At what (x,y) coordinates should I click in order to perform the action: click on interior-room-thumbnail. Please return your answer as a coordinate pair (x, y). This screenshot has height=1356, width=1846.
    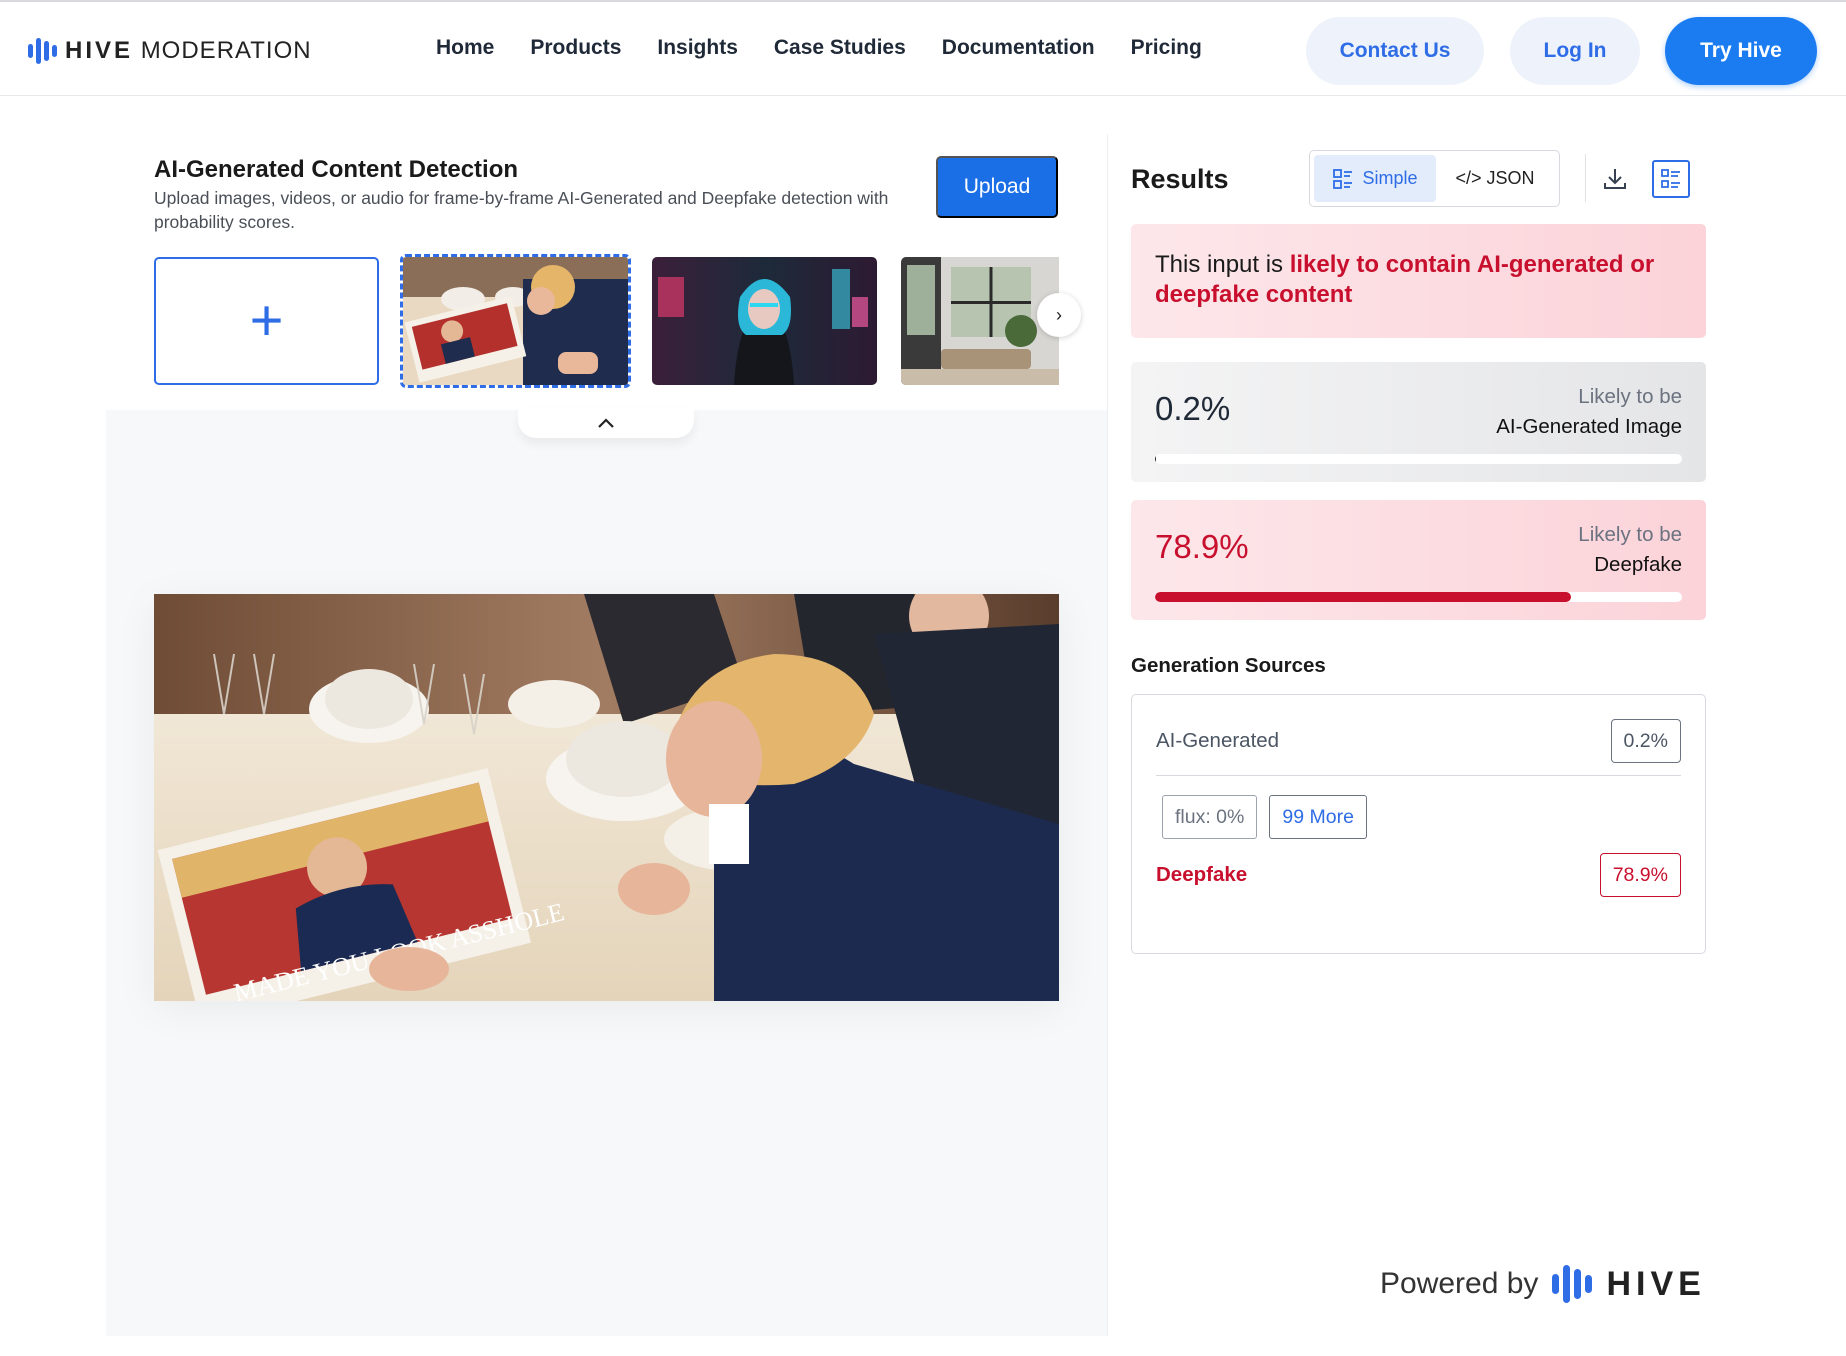
    Looking at the image, I should click on (980, 321).